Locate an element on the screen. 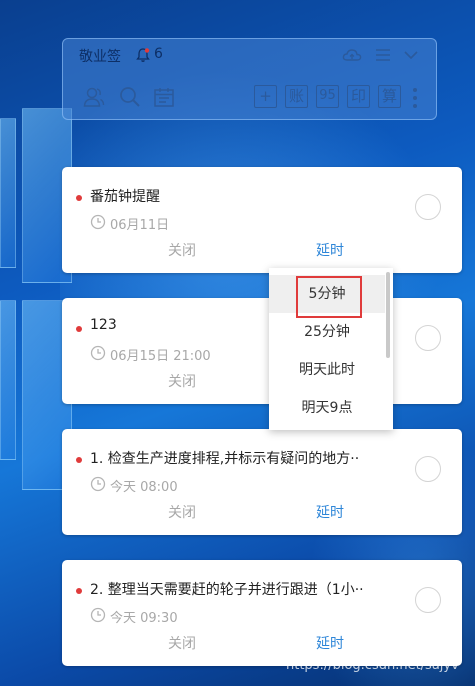 This screenshot has width=475, height=686. reminder-time-text: 06月11日 is located at coordinates (140, 225).